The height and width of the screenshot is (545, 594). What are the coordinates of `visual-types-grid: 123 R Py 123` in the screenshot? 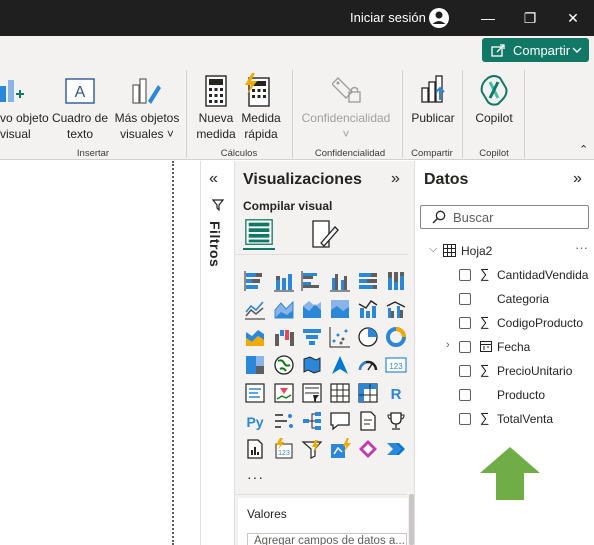 It's located at (325, 373).